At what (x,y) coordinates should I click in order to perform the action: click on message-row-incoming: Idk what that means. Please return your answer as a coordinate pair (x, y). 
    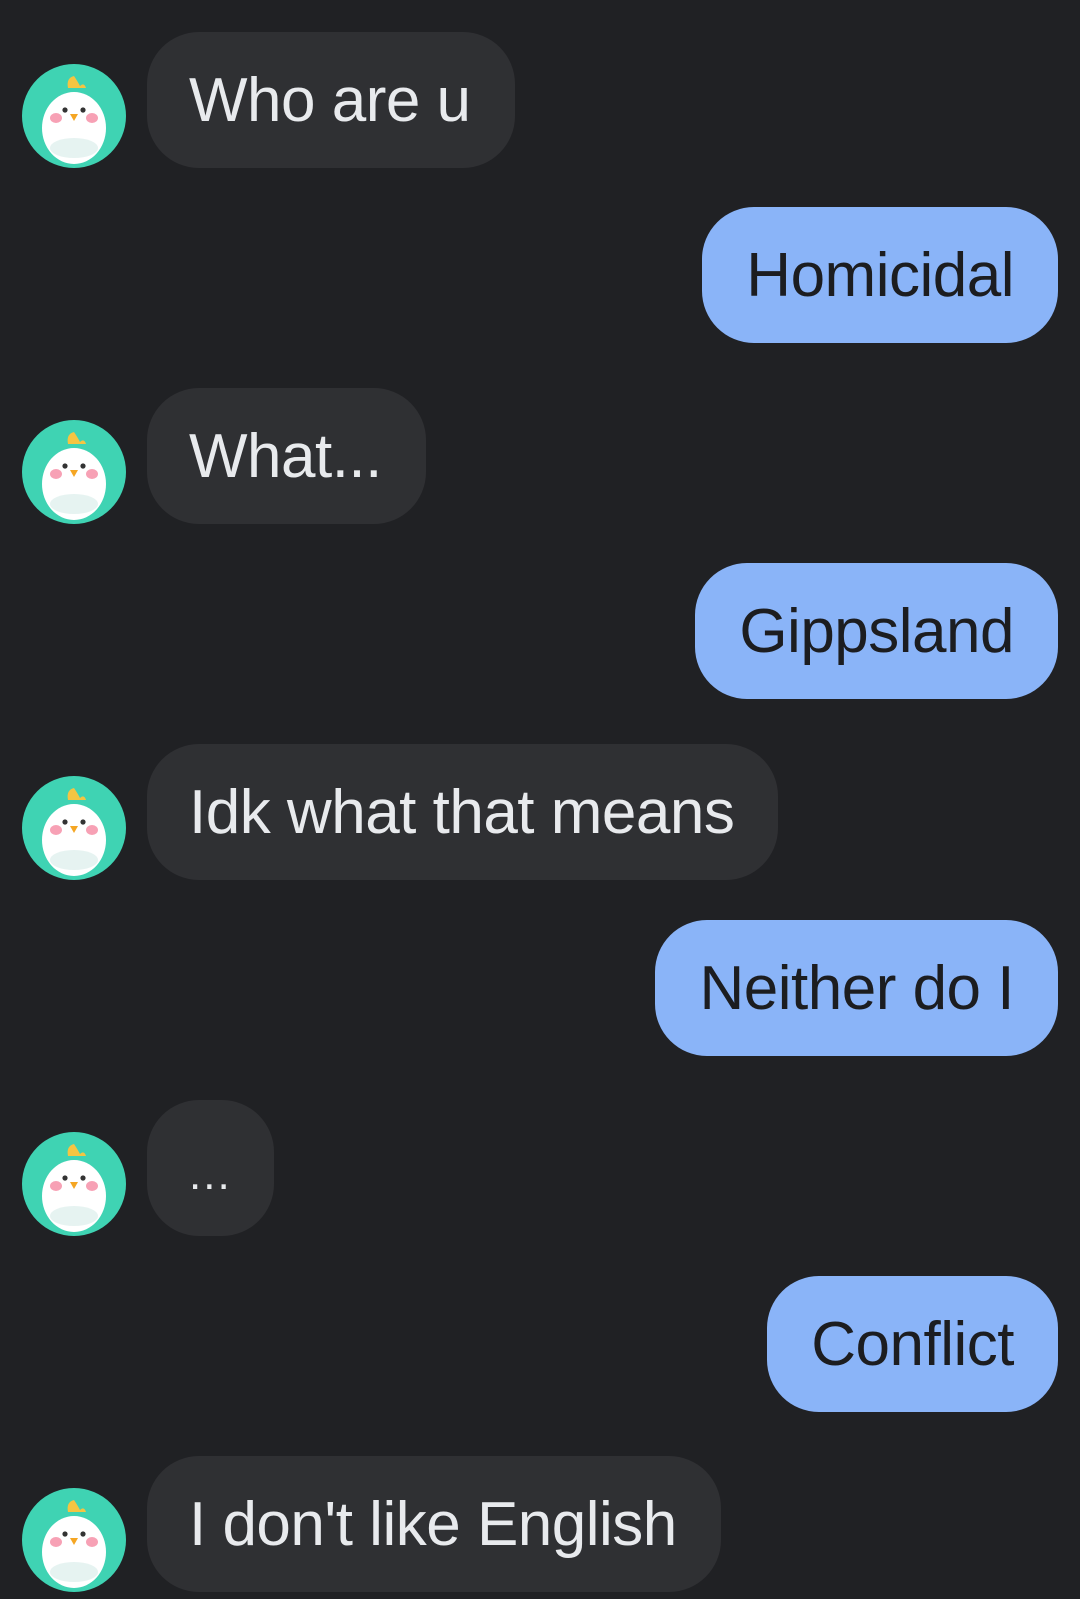
    Looking at the image, I should click on (540, 812).